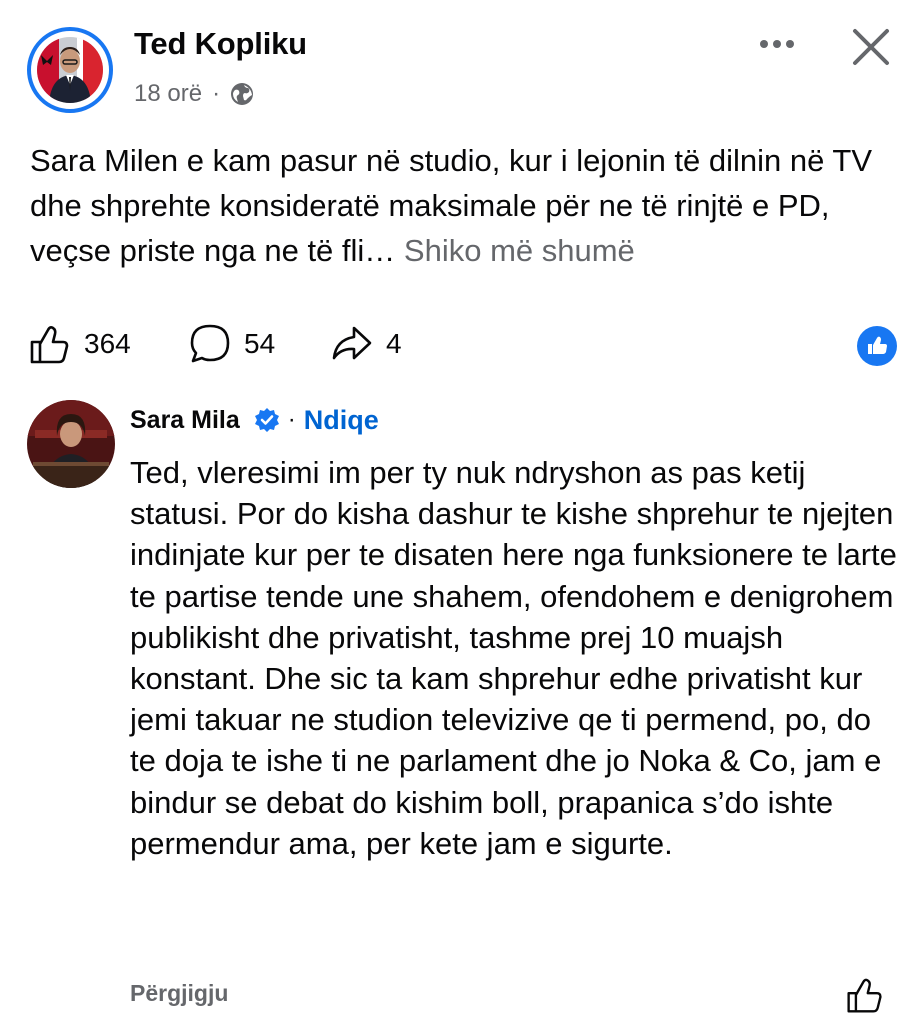 This screenshot has height=1024, width=918. I want to click on commenter-name: Sara Mila, so click(185, 420).